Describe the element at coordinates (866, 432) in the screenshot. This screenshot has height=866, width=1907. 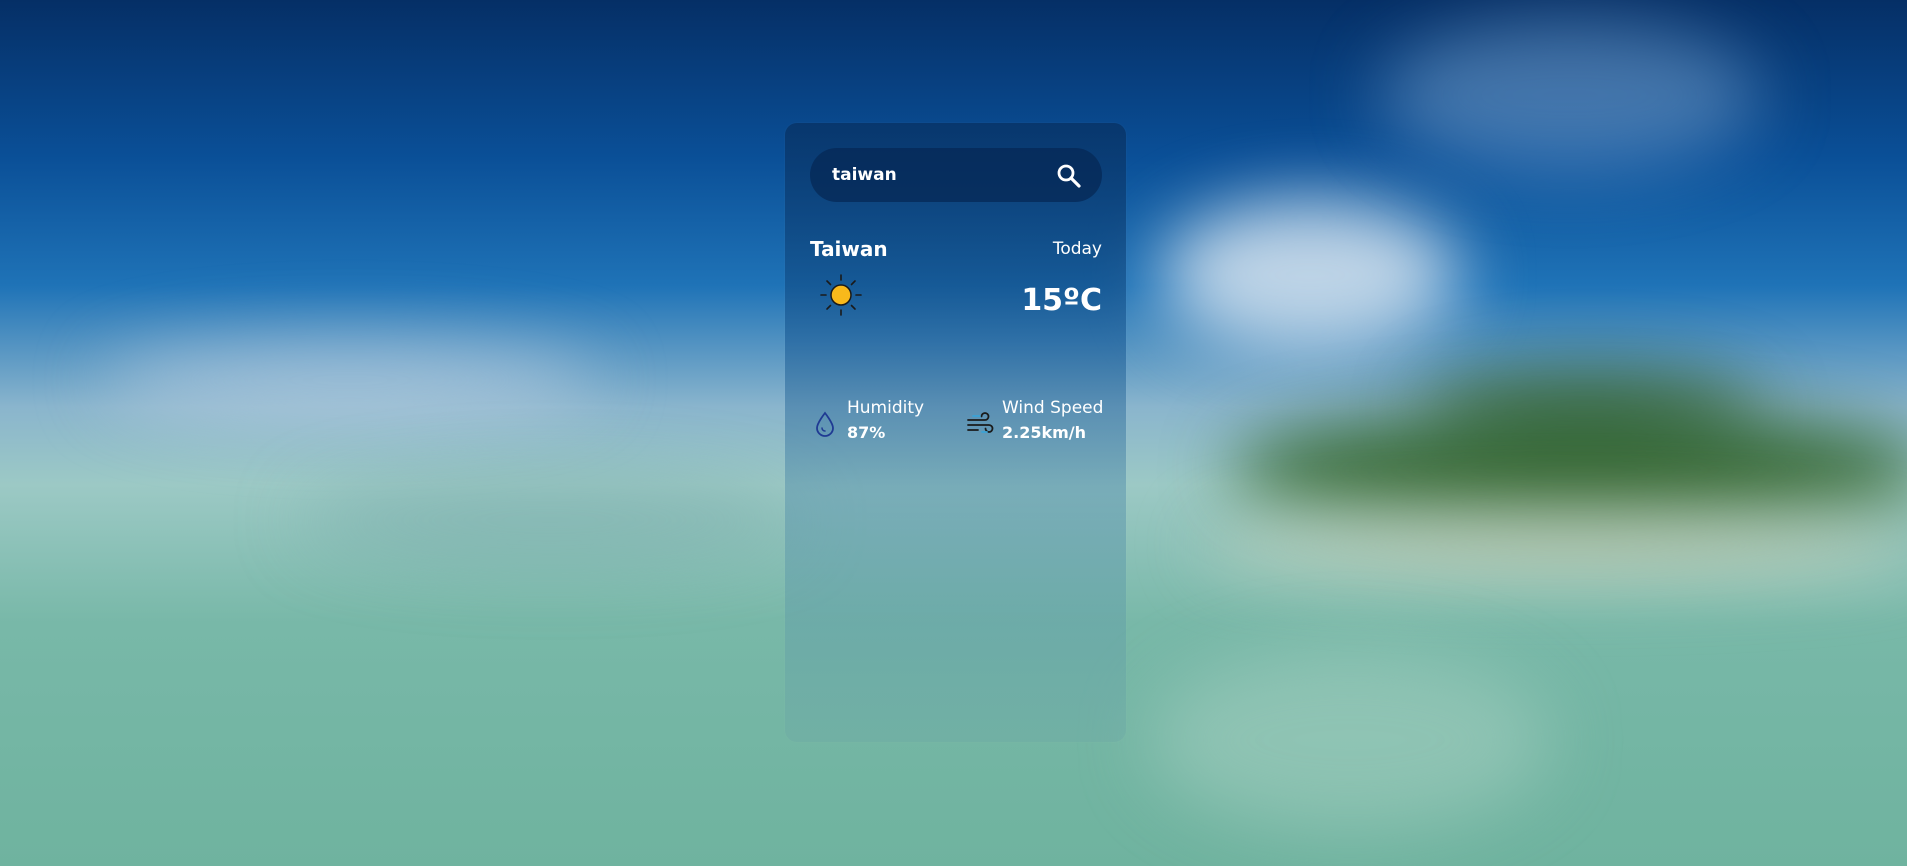
I see `humidity-value: 87%` at that location.